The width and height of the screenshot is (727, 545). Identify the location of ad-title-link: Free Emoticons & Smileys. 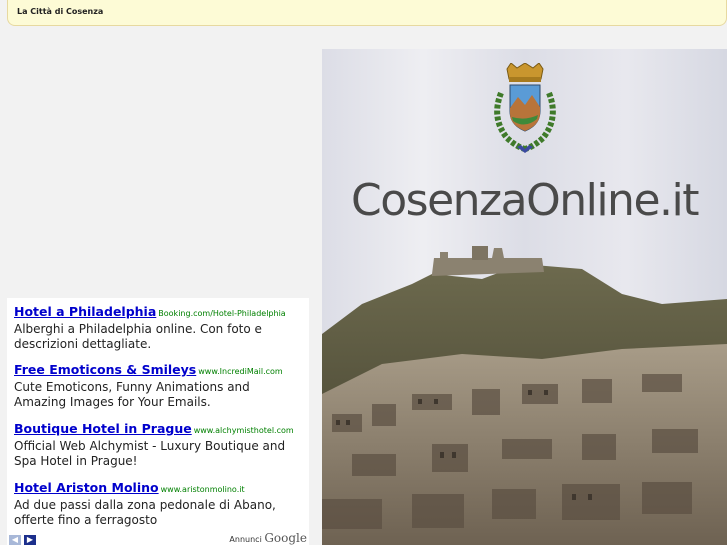
(105, 369).